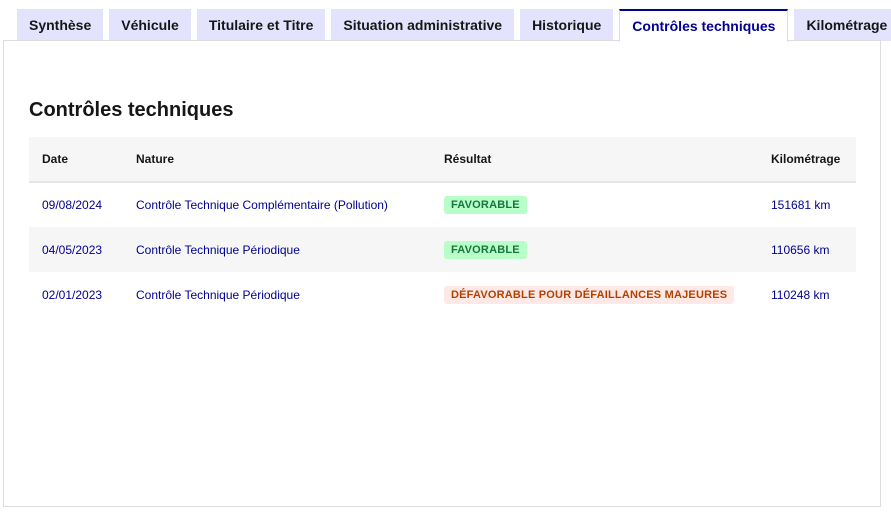 The width and height of the screenshot is (891, 522). Describe the element at coordinates (131, 110) in the screenshot. I see `section-title: Contrôles techniques` at that location.